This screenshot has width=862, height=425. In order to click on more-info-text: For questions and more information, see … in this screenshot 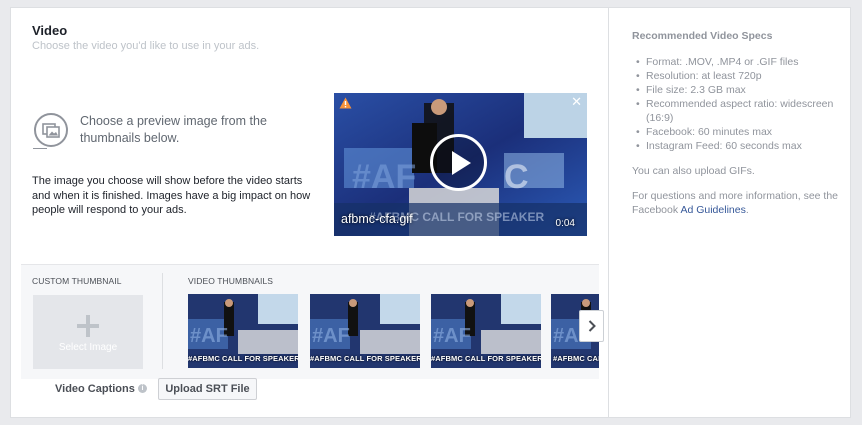, I will do `click(737, 203)`.